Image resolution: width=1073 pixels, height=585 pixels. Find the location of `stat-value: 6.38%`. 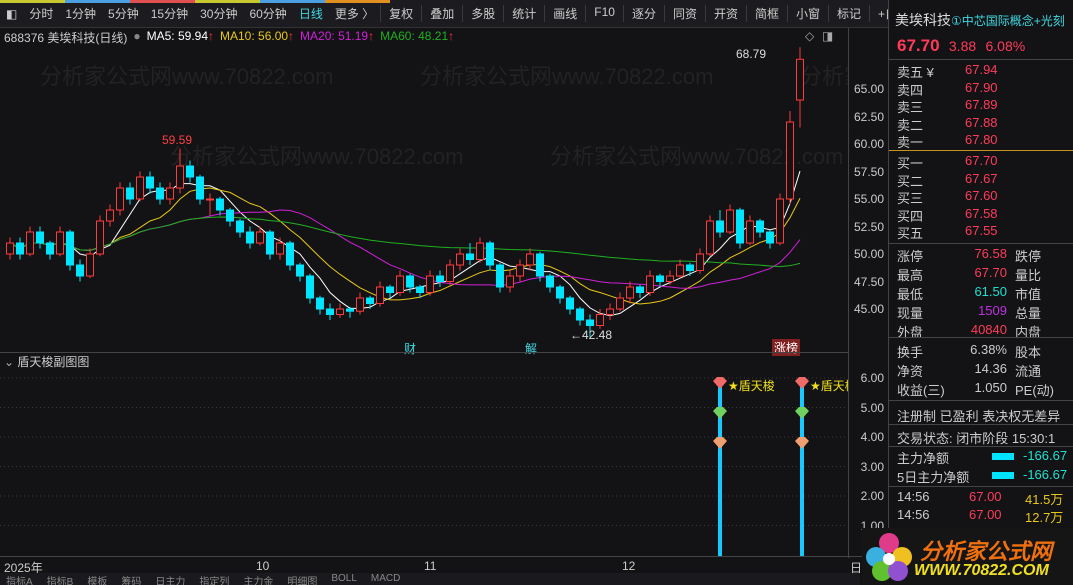

stat-value: 6.38% is located at coordinates (988, 349).